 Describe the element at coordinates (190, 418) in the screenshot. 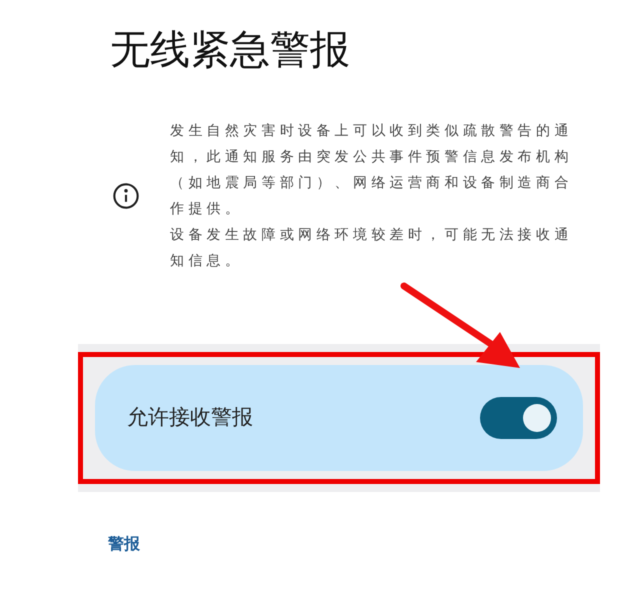

I see `toggle-label: 允许接收警报` at that location.